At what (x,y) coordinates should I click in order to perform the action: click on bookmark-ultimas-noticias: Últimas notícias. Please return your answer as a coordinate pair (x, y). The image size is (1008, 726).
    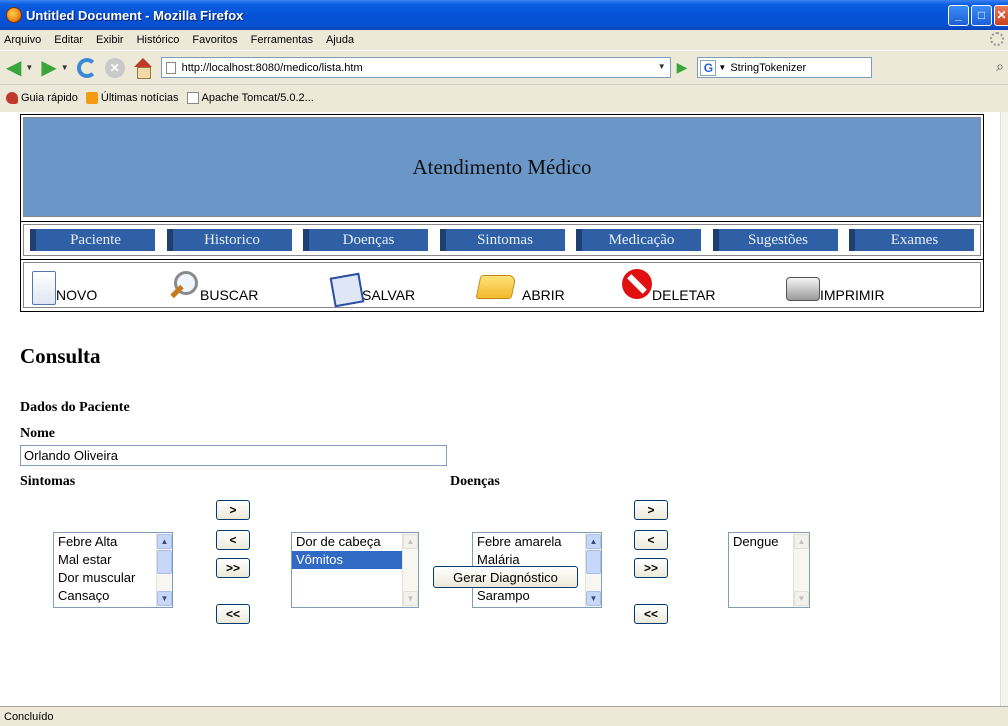
    Looking at the image, I should click on (132, 97).